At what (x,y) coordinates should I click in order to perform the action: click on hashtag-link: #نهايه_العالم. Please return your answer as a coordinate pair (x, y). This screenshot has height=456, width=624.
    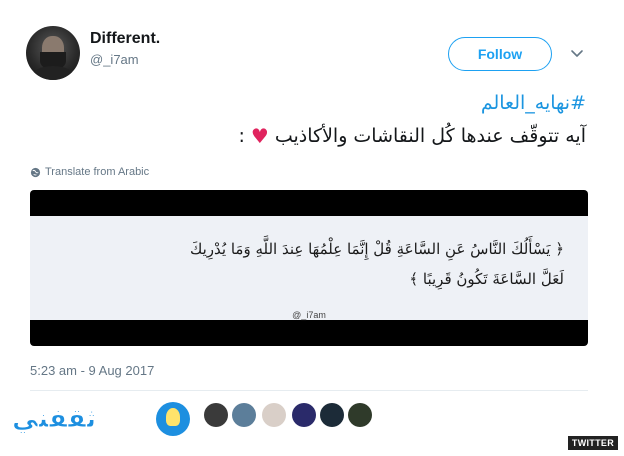
    Looking at the image, I should click on (533, 103).